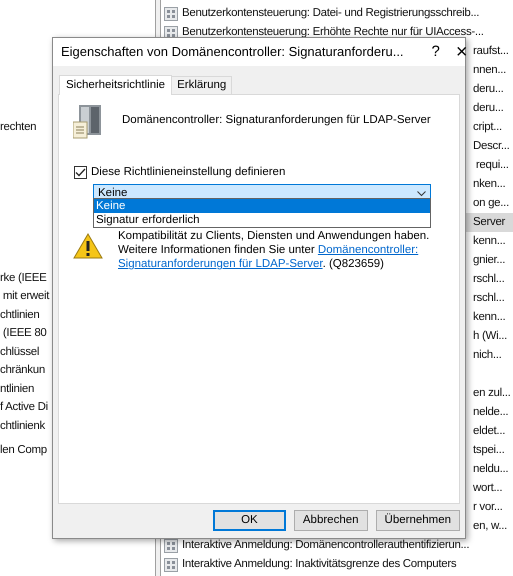  I want to click on dropdown-option: Keine, so click(262, 206).